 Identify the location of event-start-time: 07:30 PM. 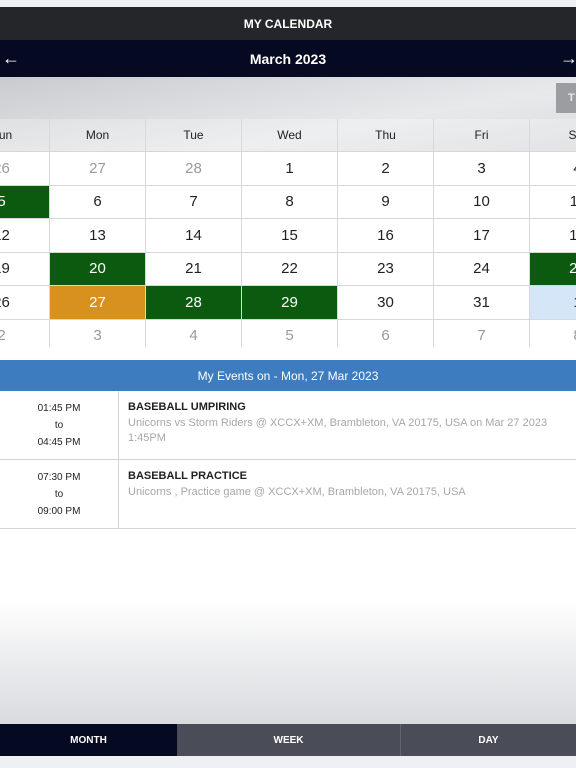
(59, 477).